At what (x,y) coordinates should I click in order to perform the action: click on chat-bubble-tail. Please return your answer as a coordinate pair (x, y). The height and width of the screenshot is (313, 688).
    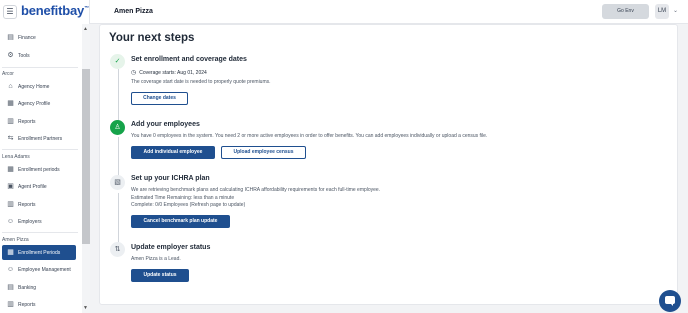
    Looking at the image, I should click on (671, 304).